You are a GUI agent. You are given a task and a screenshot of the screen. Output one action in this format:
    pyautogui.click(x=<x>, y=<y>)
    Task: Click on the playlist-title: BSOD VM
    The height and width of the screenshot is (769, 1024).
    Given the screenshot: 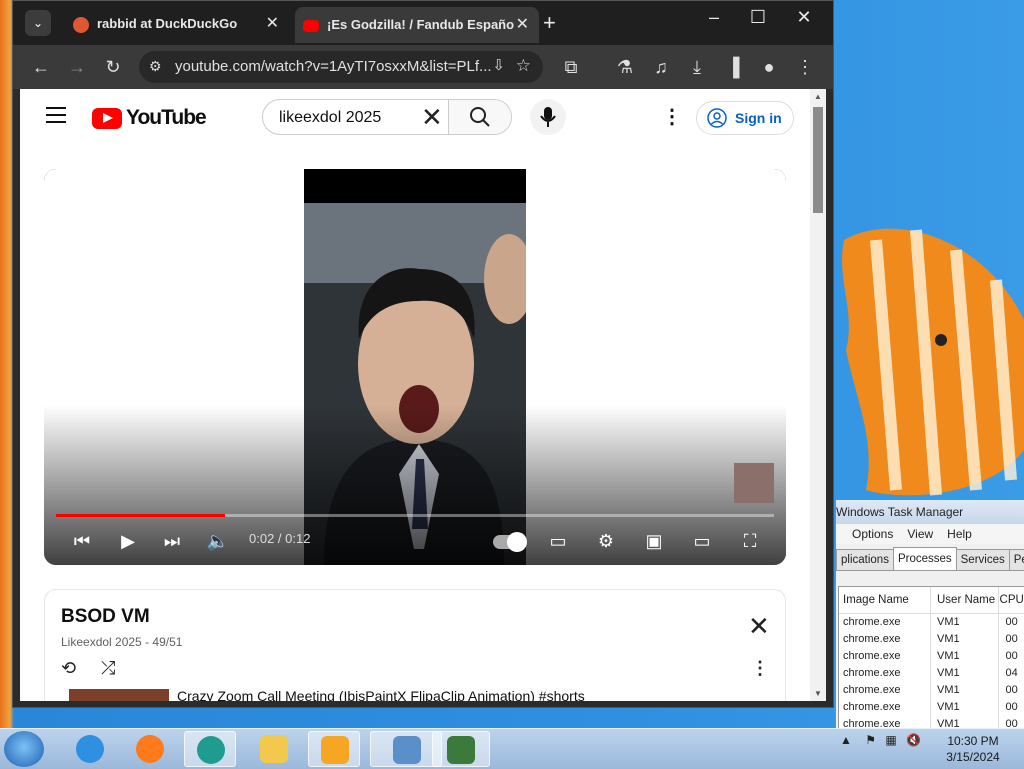 What is the action you would take?
    pyautogui.click(x=105, y=617)
    